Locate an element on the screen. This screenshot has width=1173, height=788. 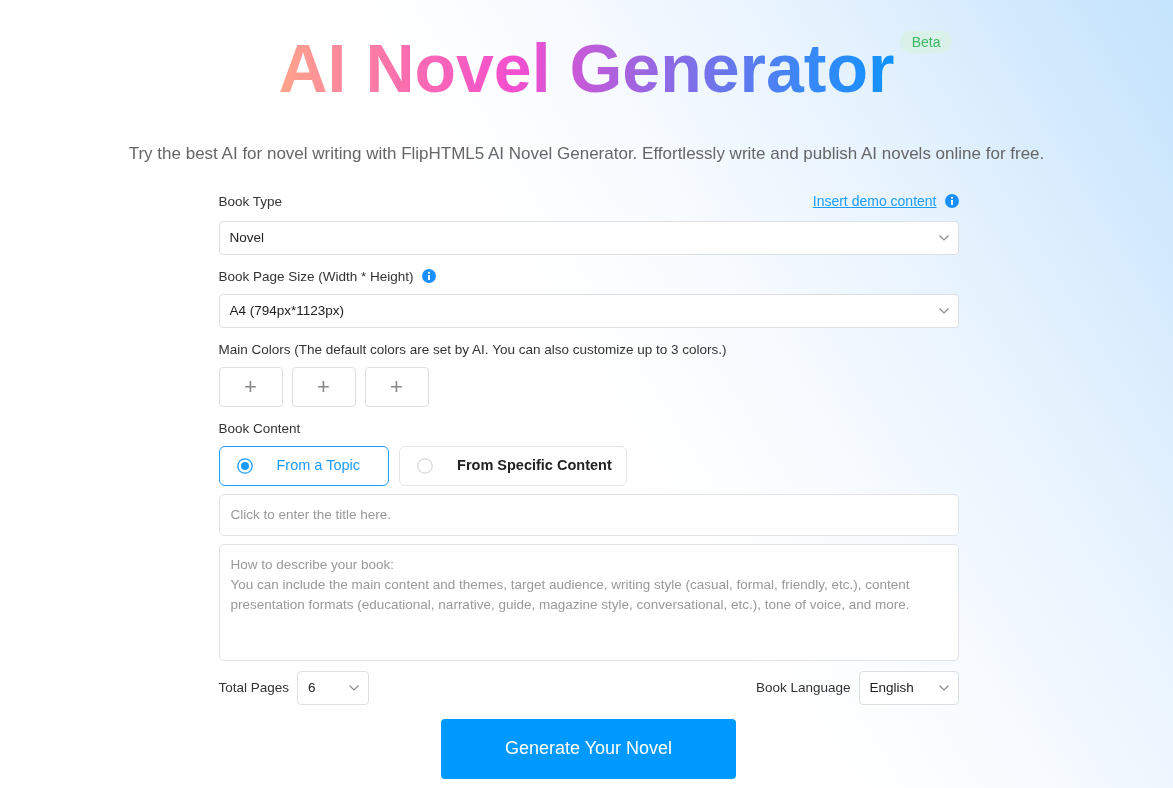
field-label: Main Colors (The default colors are set by AI. You can also customize up to 3 colors.) is located at coordinates (472, 349).